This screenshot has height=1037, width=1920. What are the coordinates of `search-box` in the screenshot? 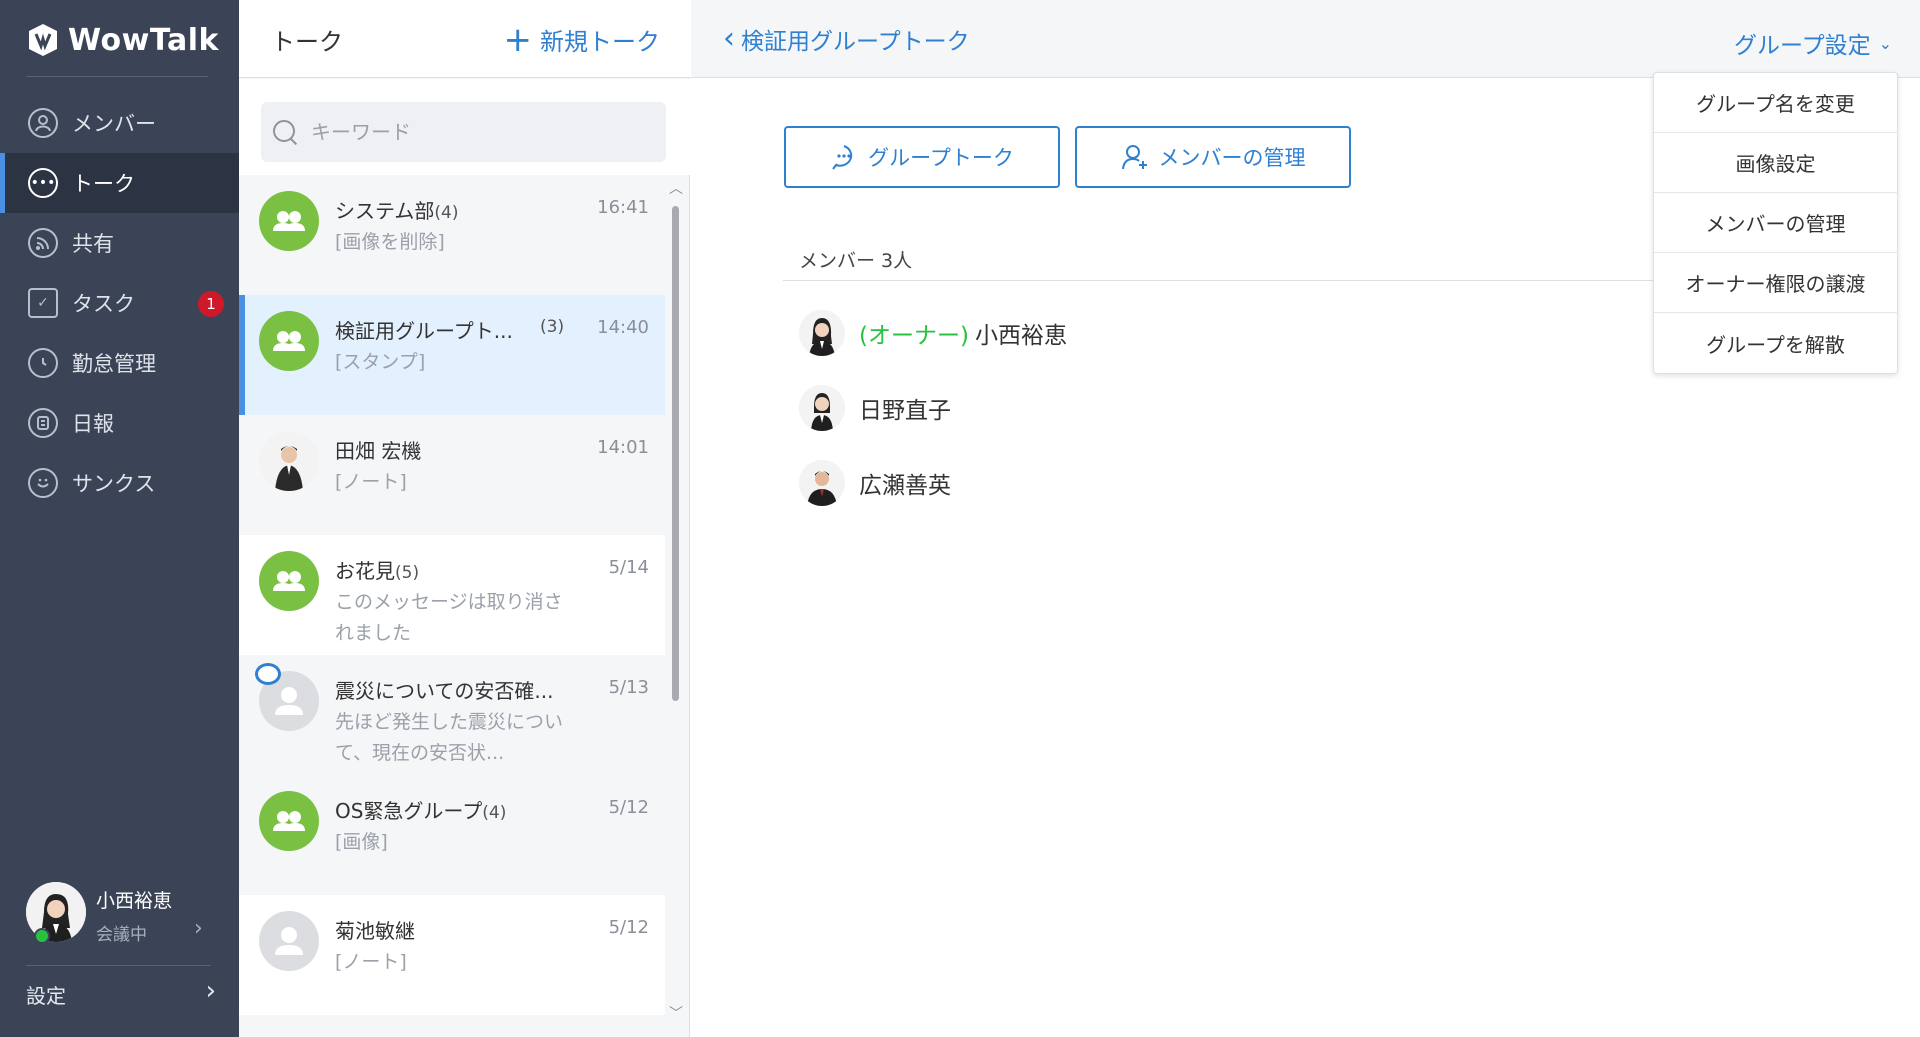 It's located at (463, 132).